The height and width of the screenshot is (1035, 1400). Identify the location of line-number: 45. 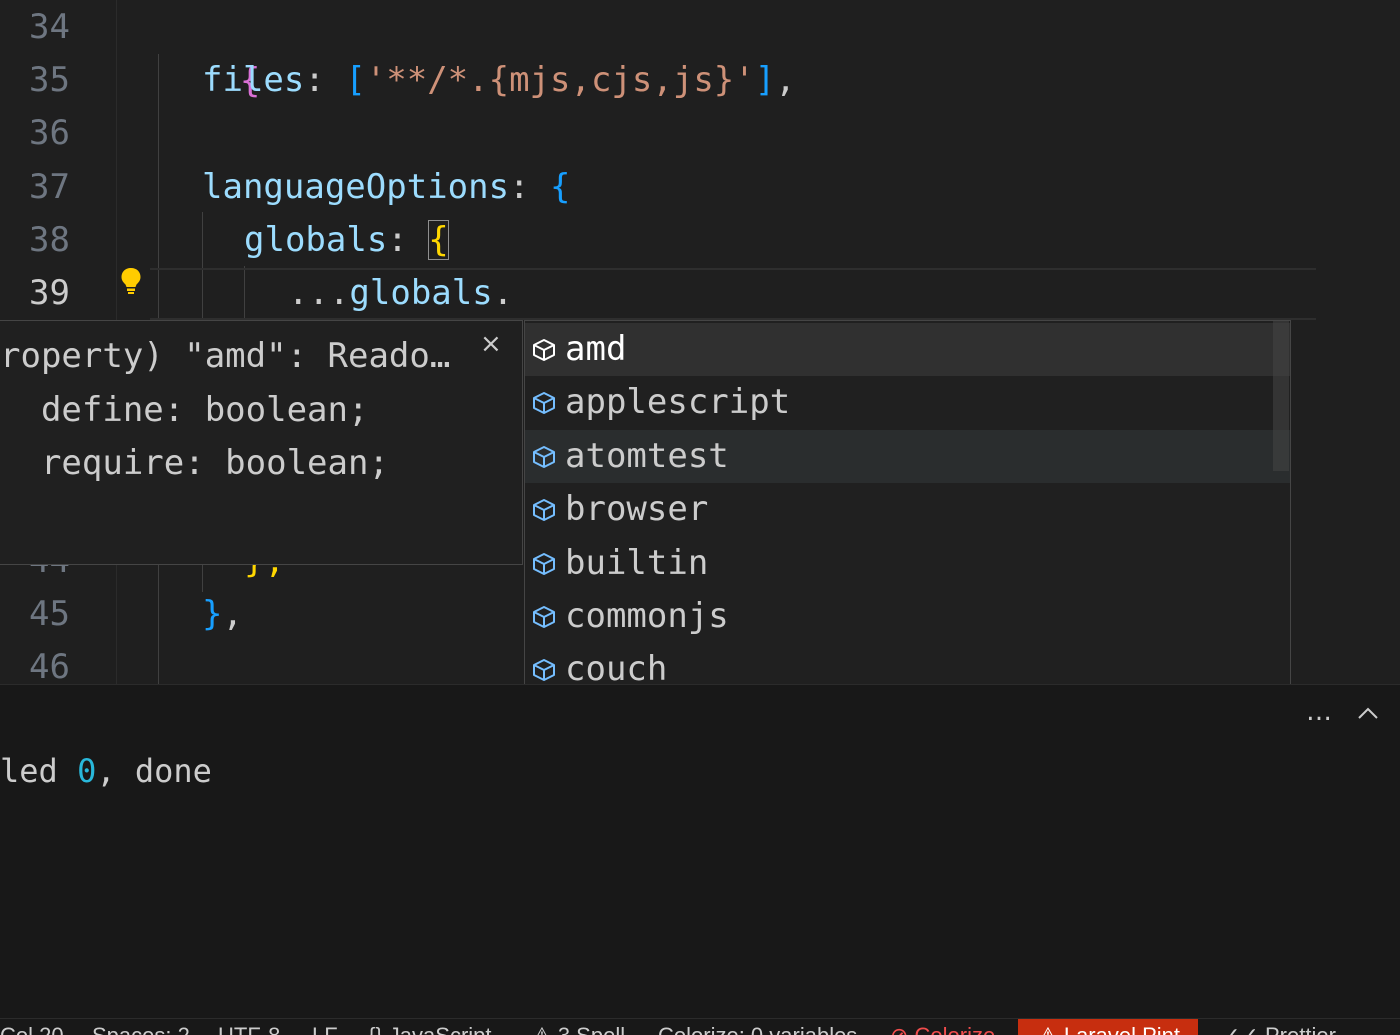
(49, 614).